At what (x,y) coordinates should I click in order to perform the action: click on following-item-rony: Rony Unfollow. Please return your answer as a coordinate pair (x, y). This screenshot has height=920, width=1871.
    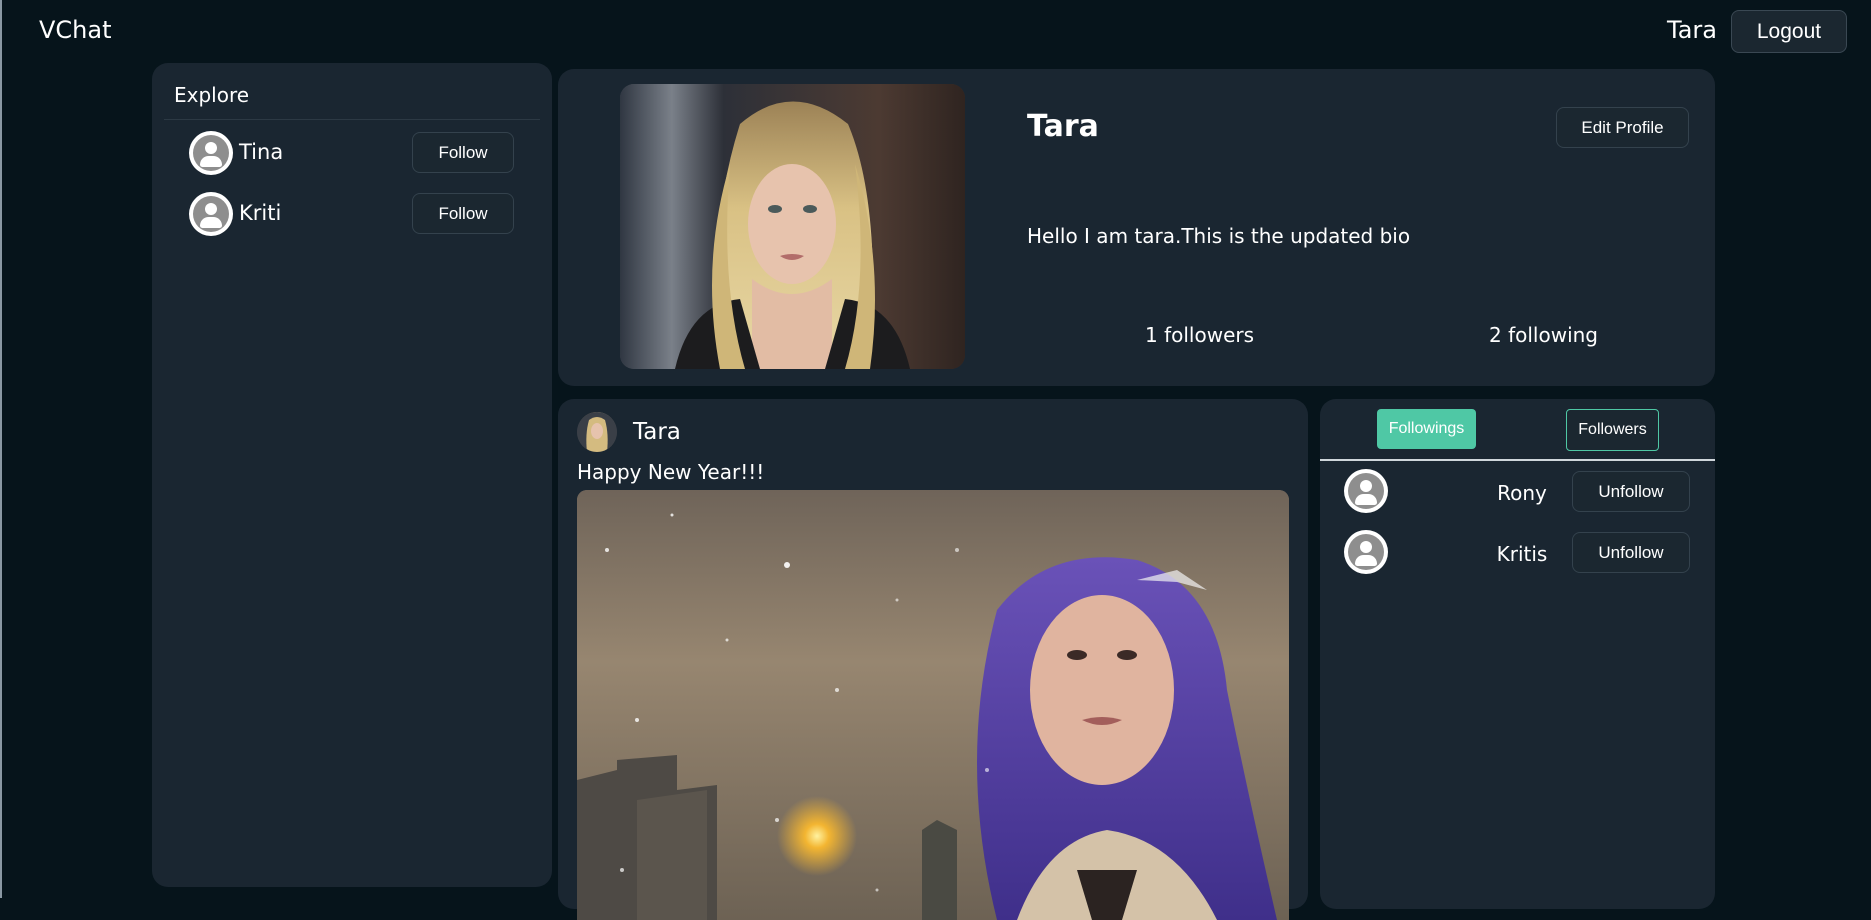
    Looking at the image, I should click on (1517, 493).